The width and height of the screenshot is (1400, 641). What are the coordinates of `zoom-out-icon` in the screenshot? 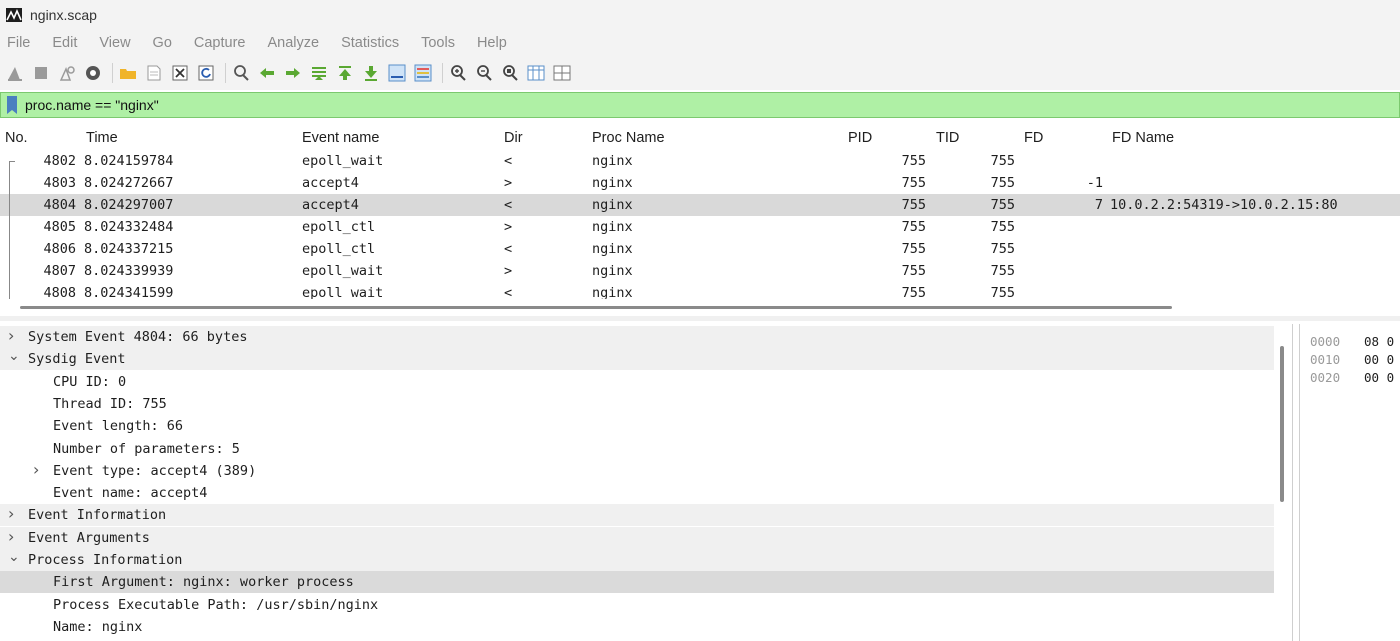 It's located at (484, 73).